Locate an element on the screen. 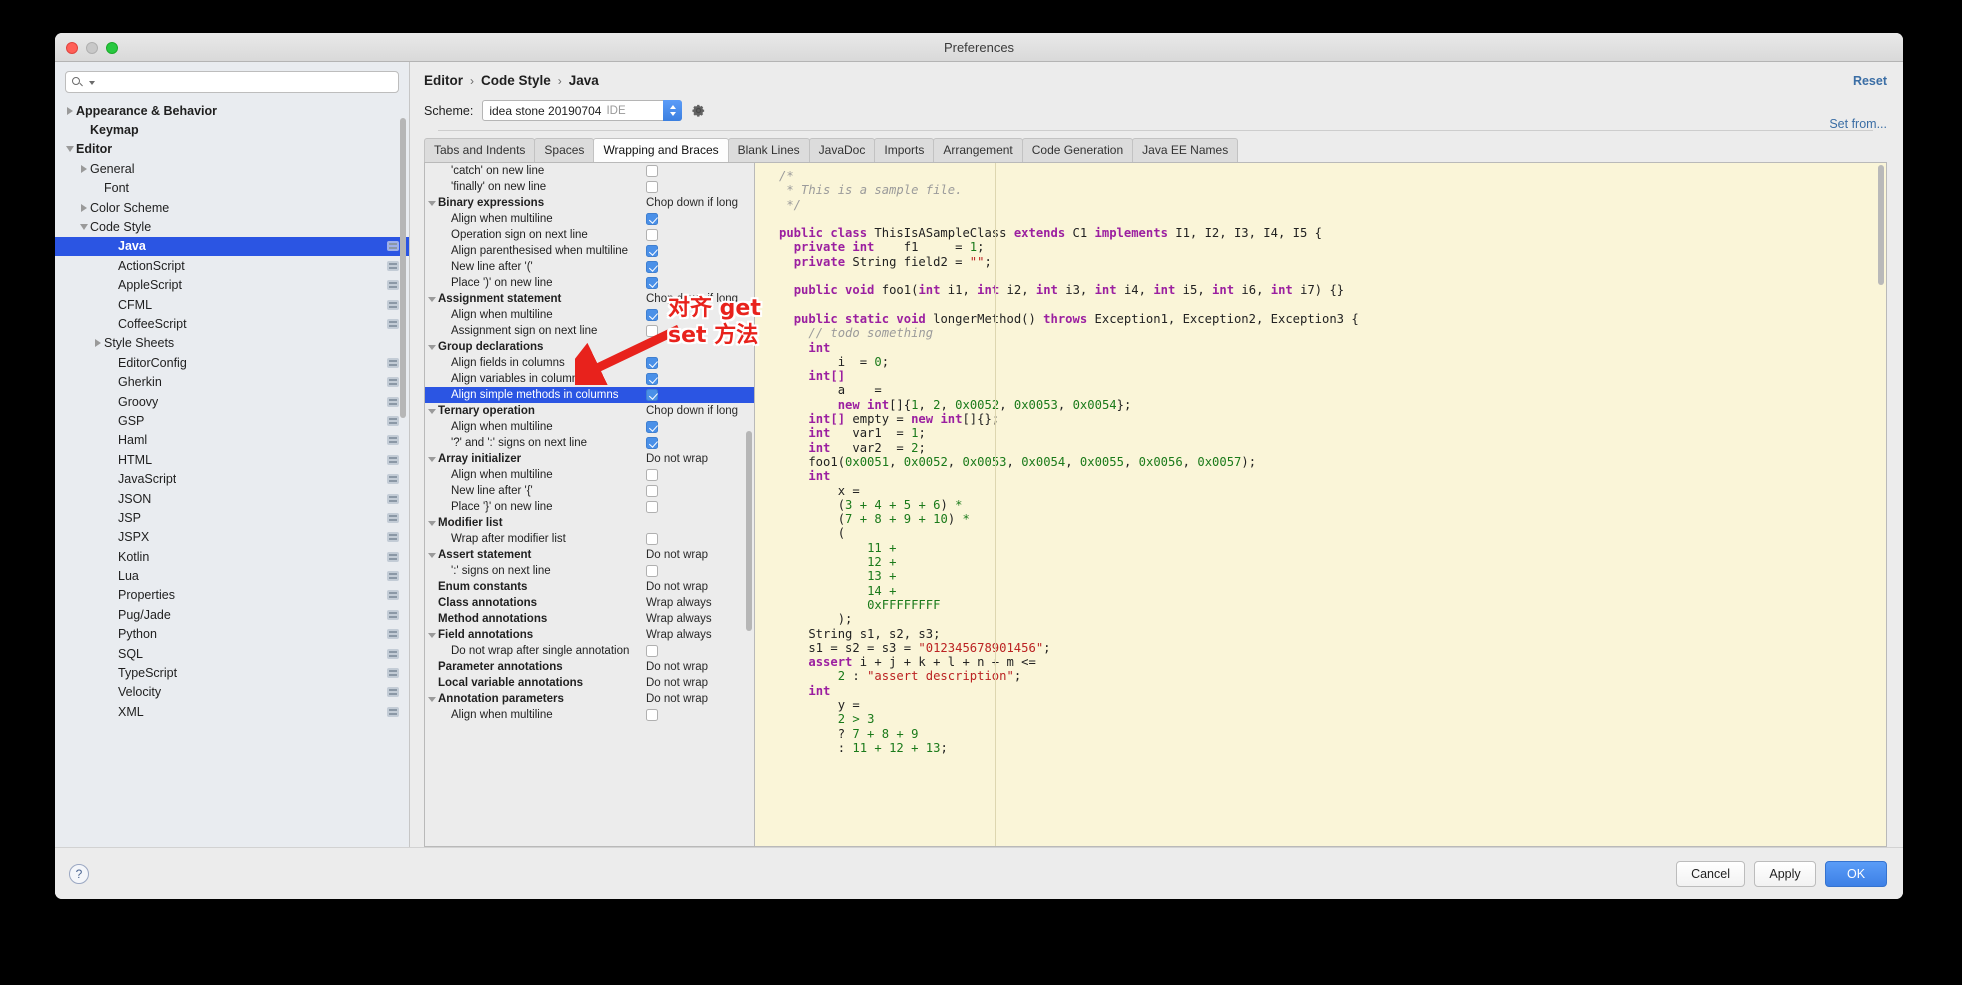 This screenshot has height=985, width=1962. option-row: Assignment sign on next line is located at coordinates (589, 331).